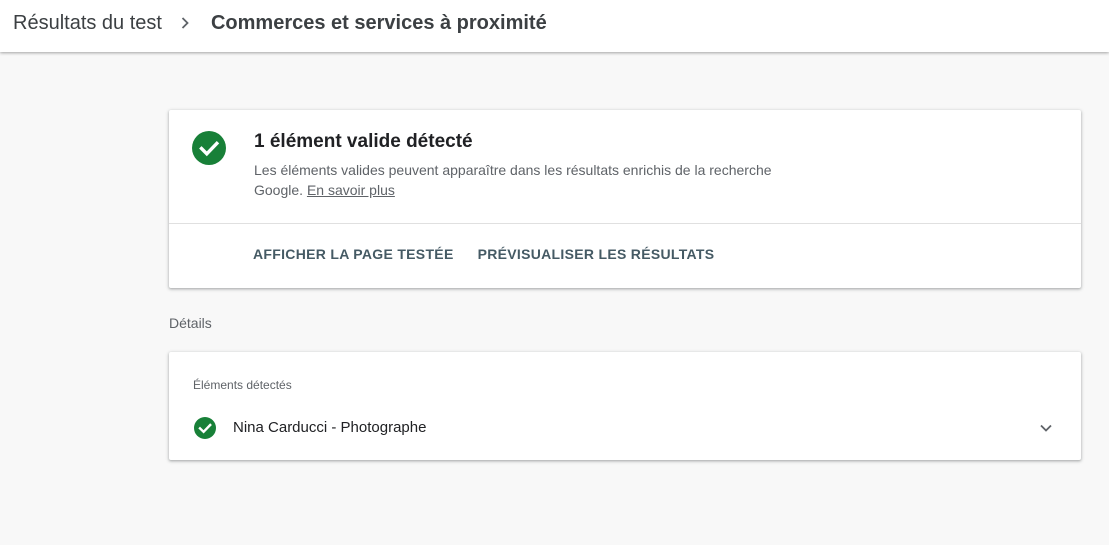 This screenshot has height=545, width=1109. I want to click on preview-results-button: PRÉVISUALISER LES RÉSULTATS, so click(596, 254).